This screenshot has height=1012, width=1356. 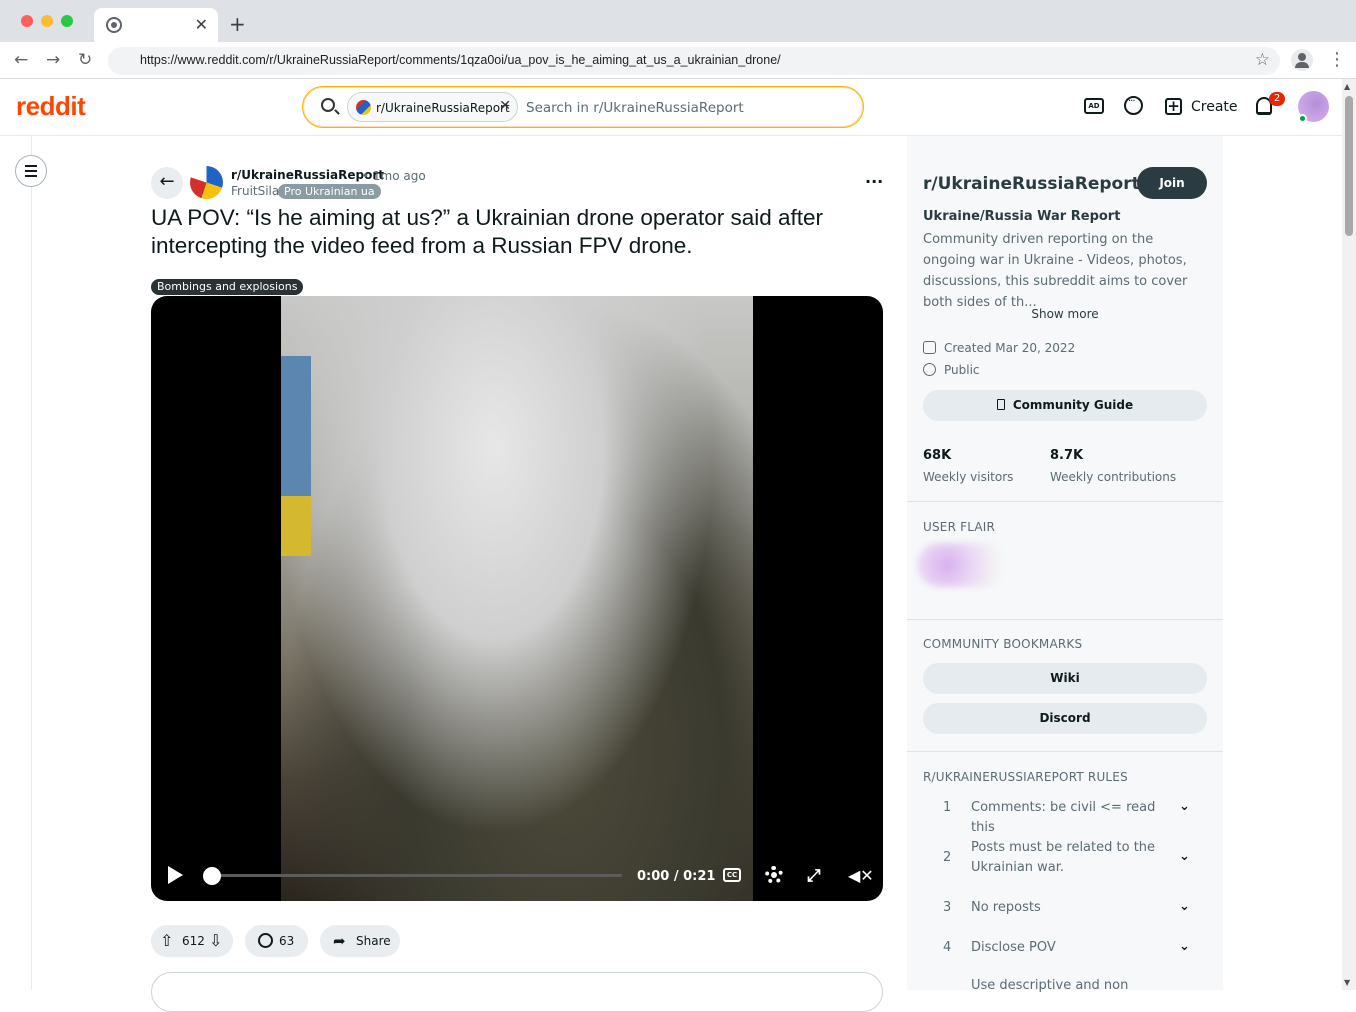 What do you see at coordinates (968, 477) in the screenshot?
I see `weekly-visitors-label: Weekly visitors` at bounding box center [968, 477].